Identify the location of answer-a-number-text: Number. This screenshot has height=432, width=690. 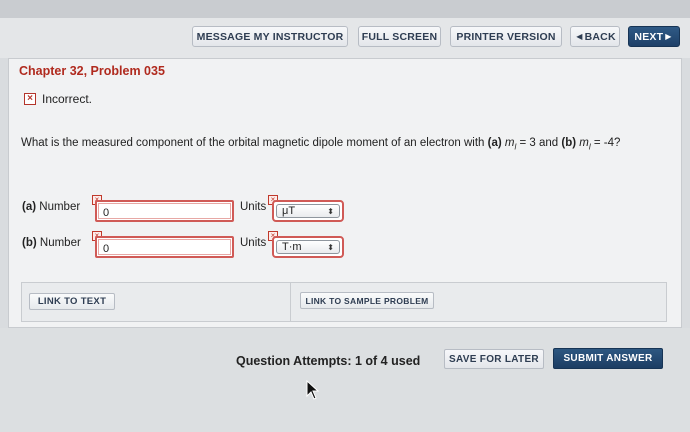
(60, 207).